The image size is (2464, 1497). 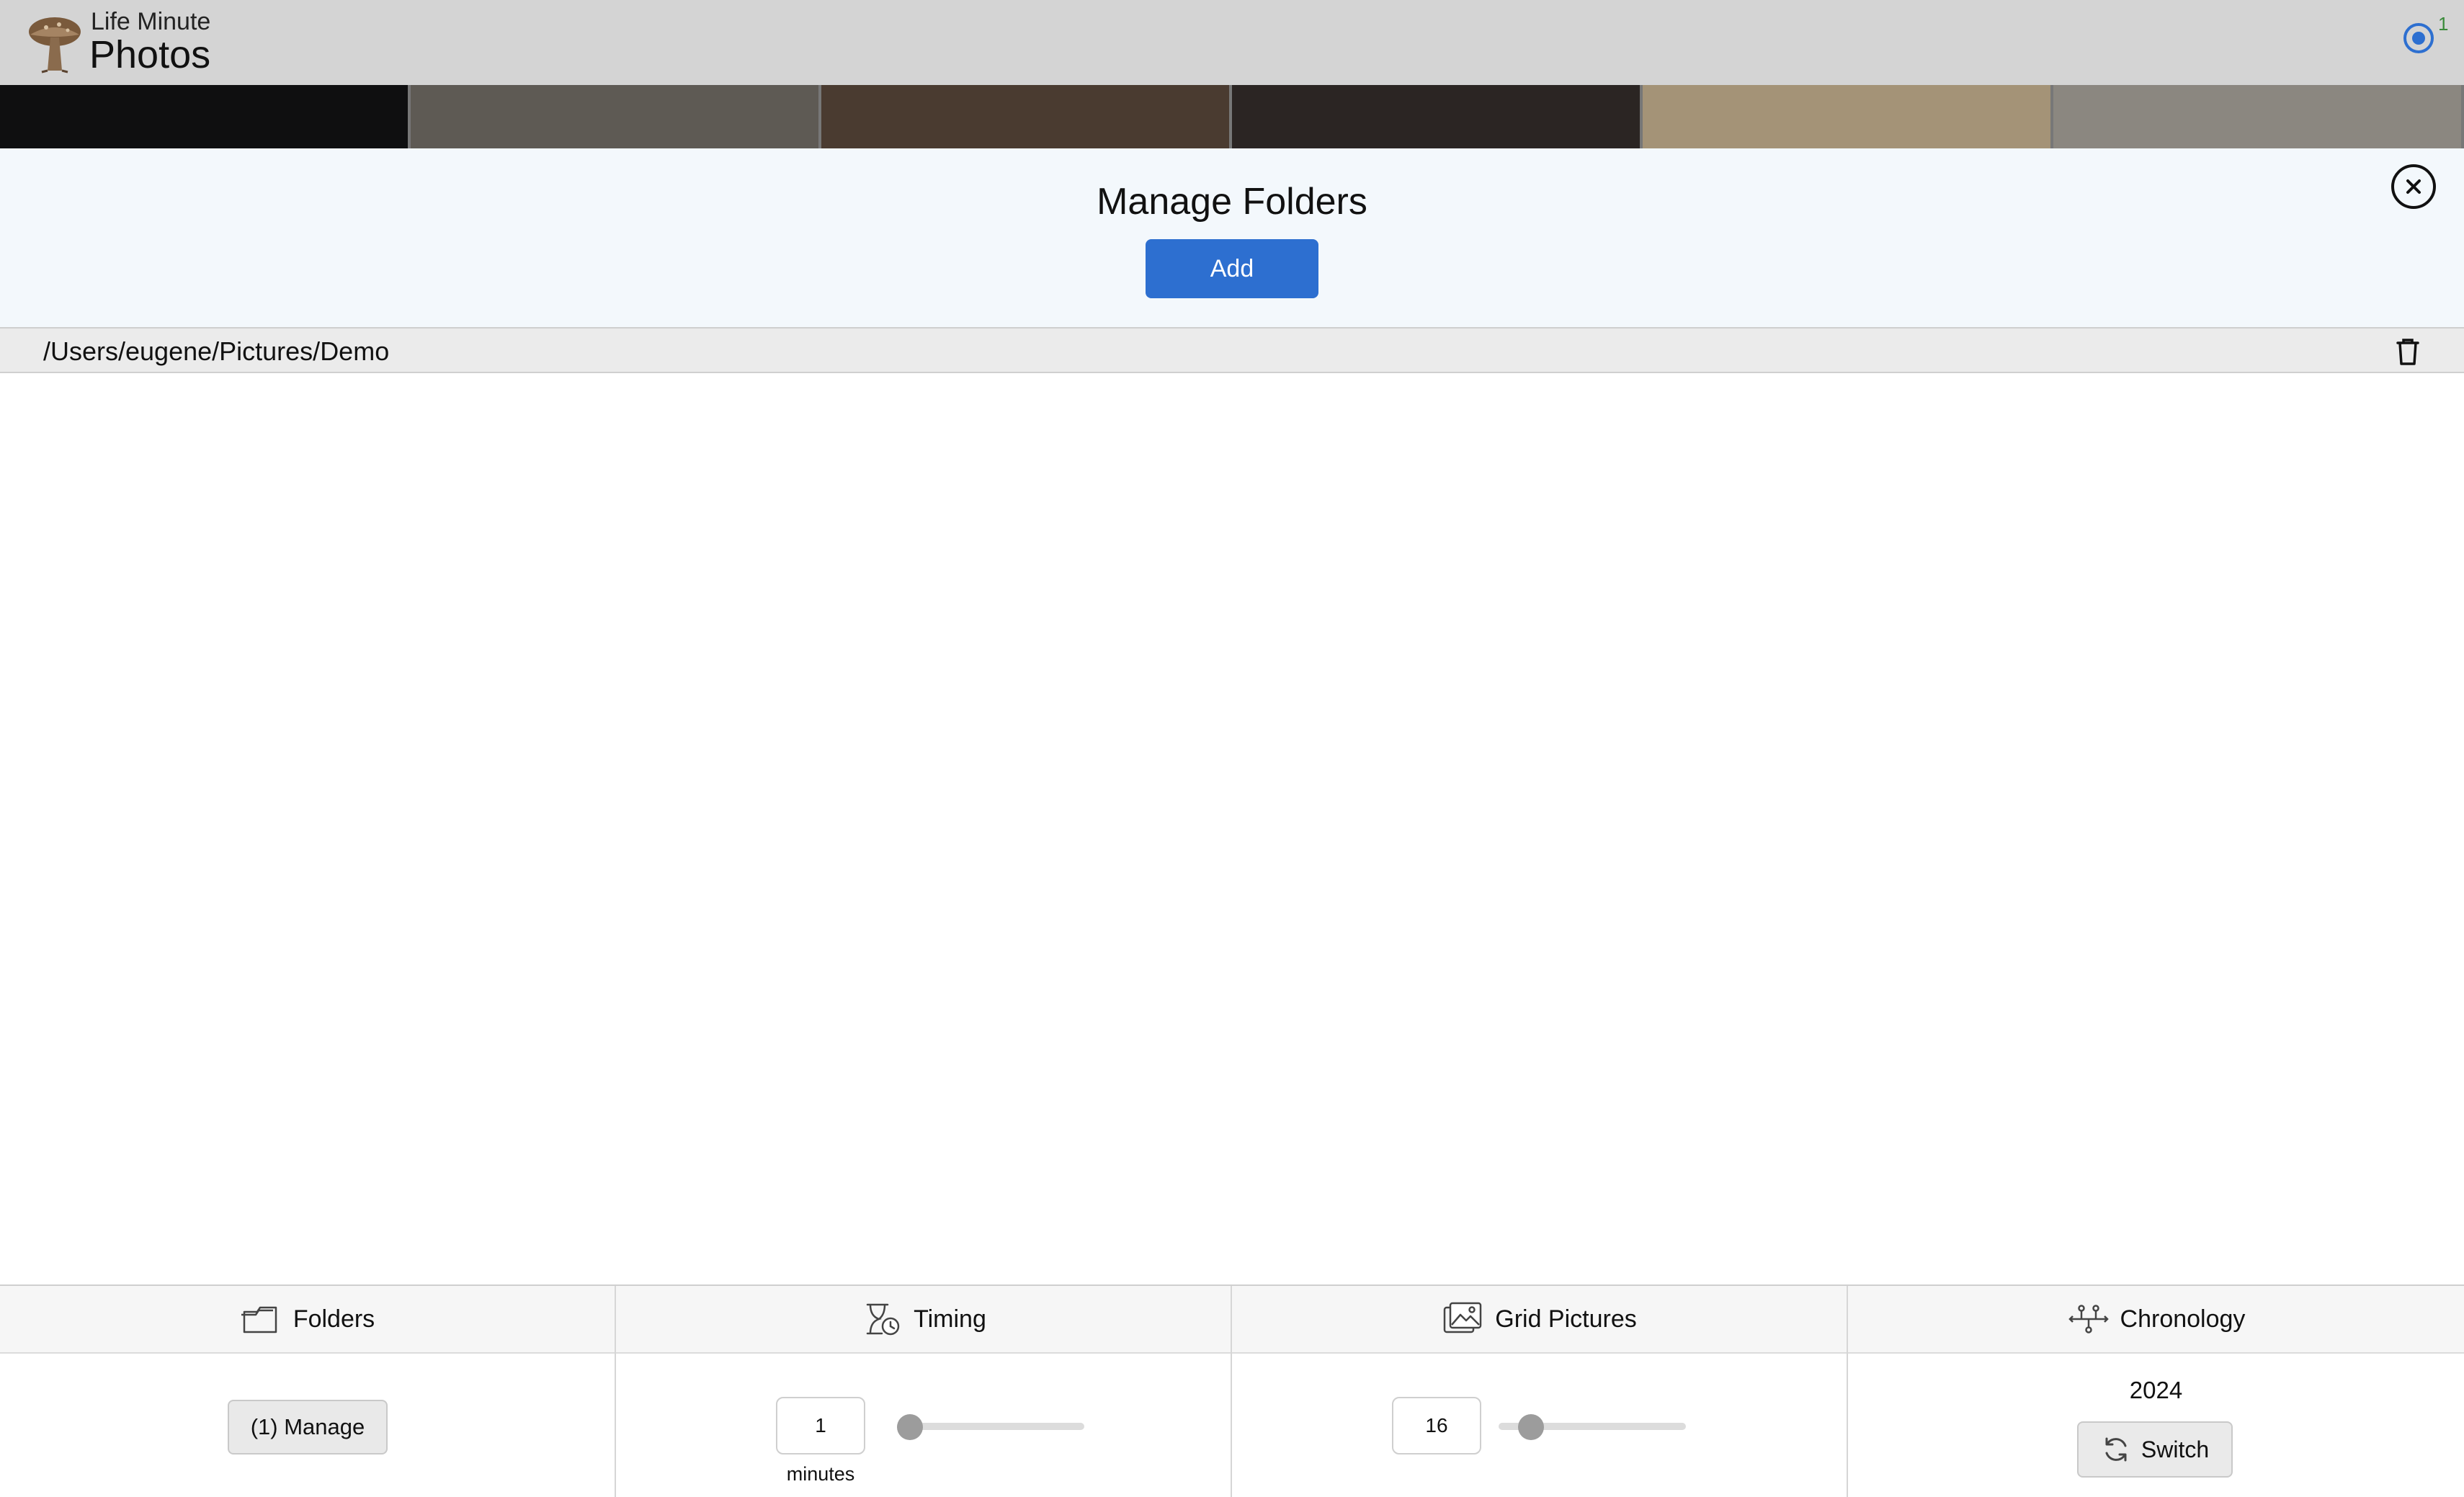 What do you see at coordinates (820, 1425) in the screenshot?
I see `timing-value-input: 1` at bounding box center [820, 1425].